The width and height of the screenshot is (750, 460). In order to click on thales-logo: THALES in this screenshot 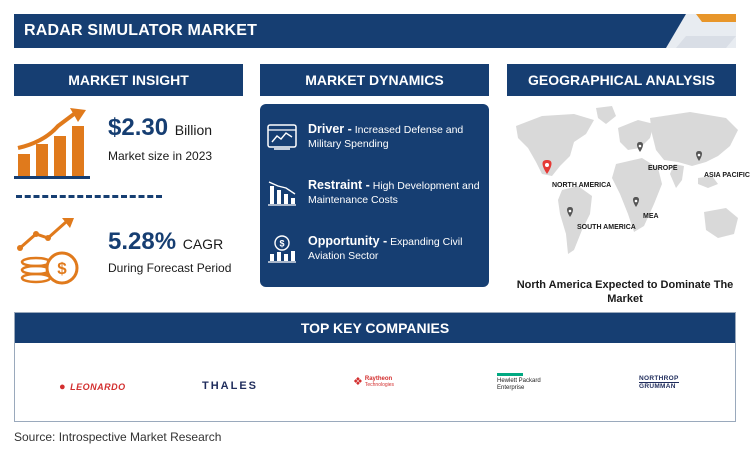, I will do `click(230, 385)`.